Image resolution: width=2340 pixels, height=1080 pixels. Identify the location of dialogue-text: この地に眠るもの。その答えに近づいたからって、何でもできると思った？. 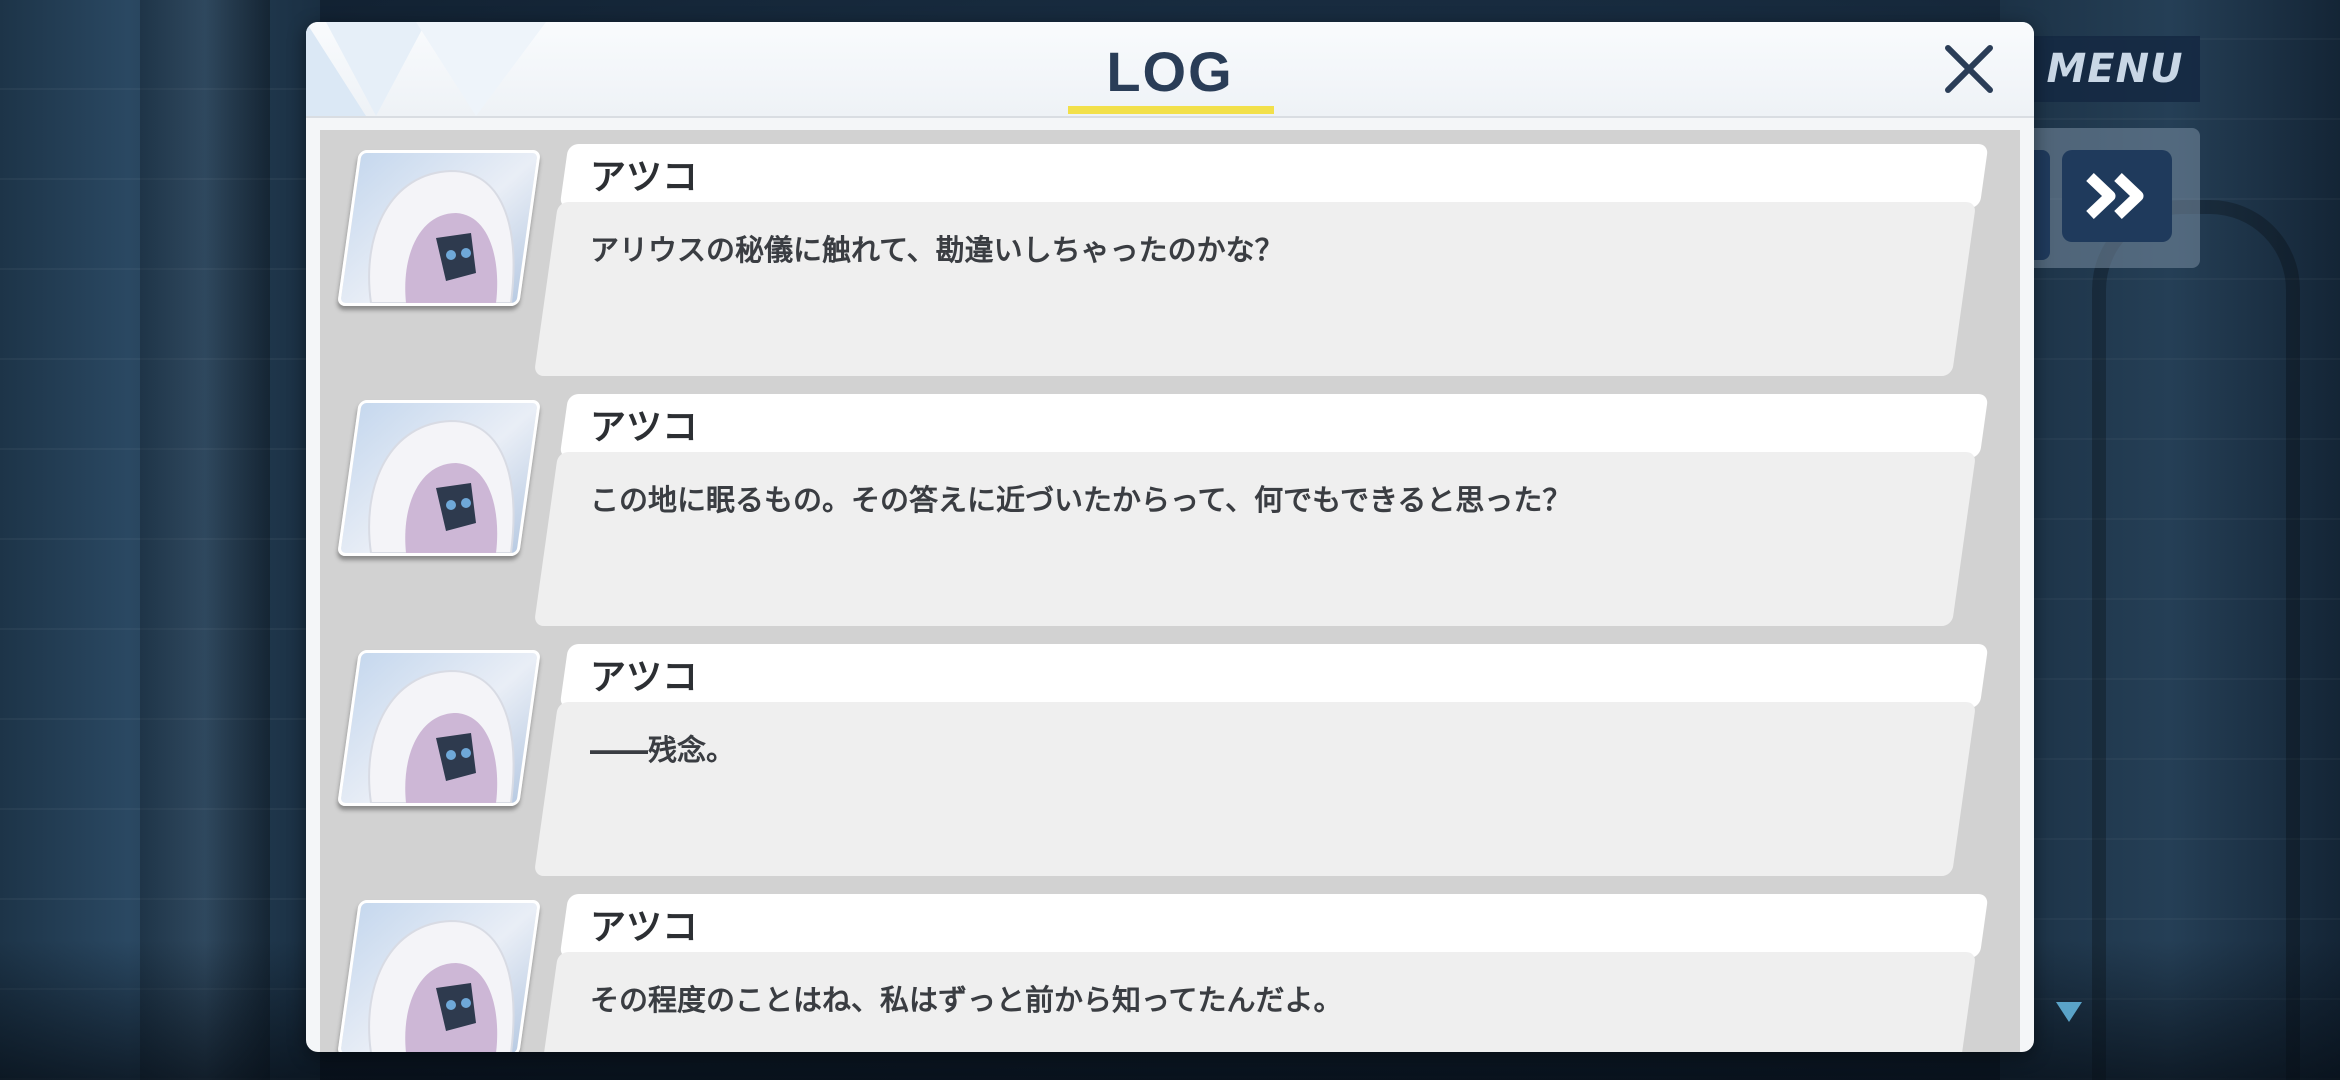
(1081, 500).